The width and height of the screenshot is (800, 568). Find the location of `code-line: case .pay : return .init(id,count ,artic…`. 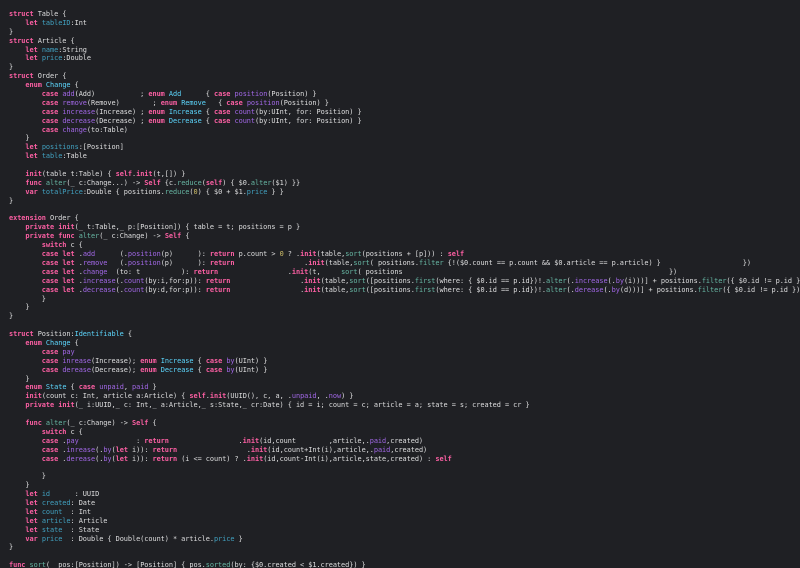

code-line: case .pay : return .init(id,count ,artic… is located at coordinates (404, 441).